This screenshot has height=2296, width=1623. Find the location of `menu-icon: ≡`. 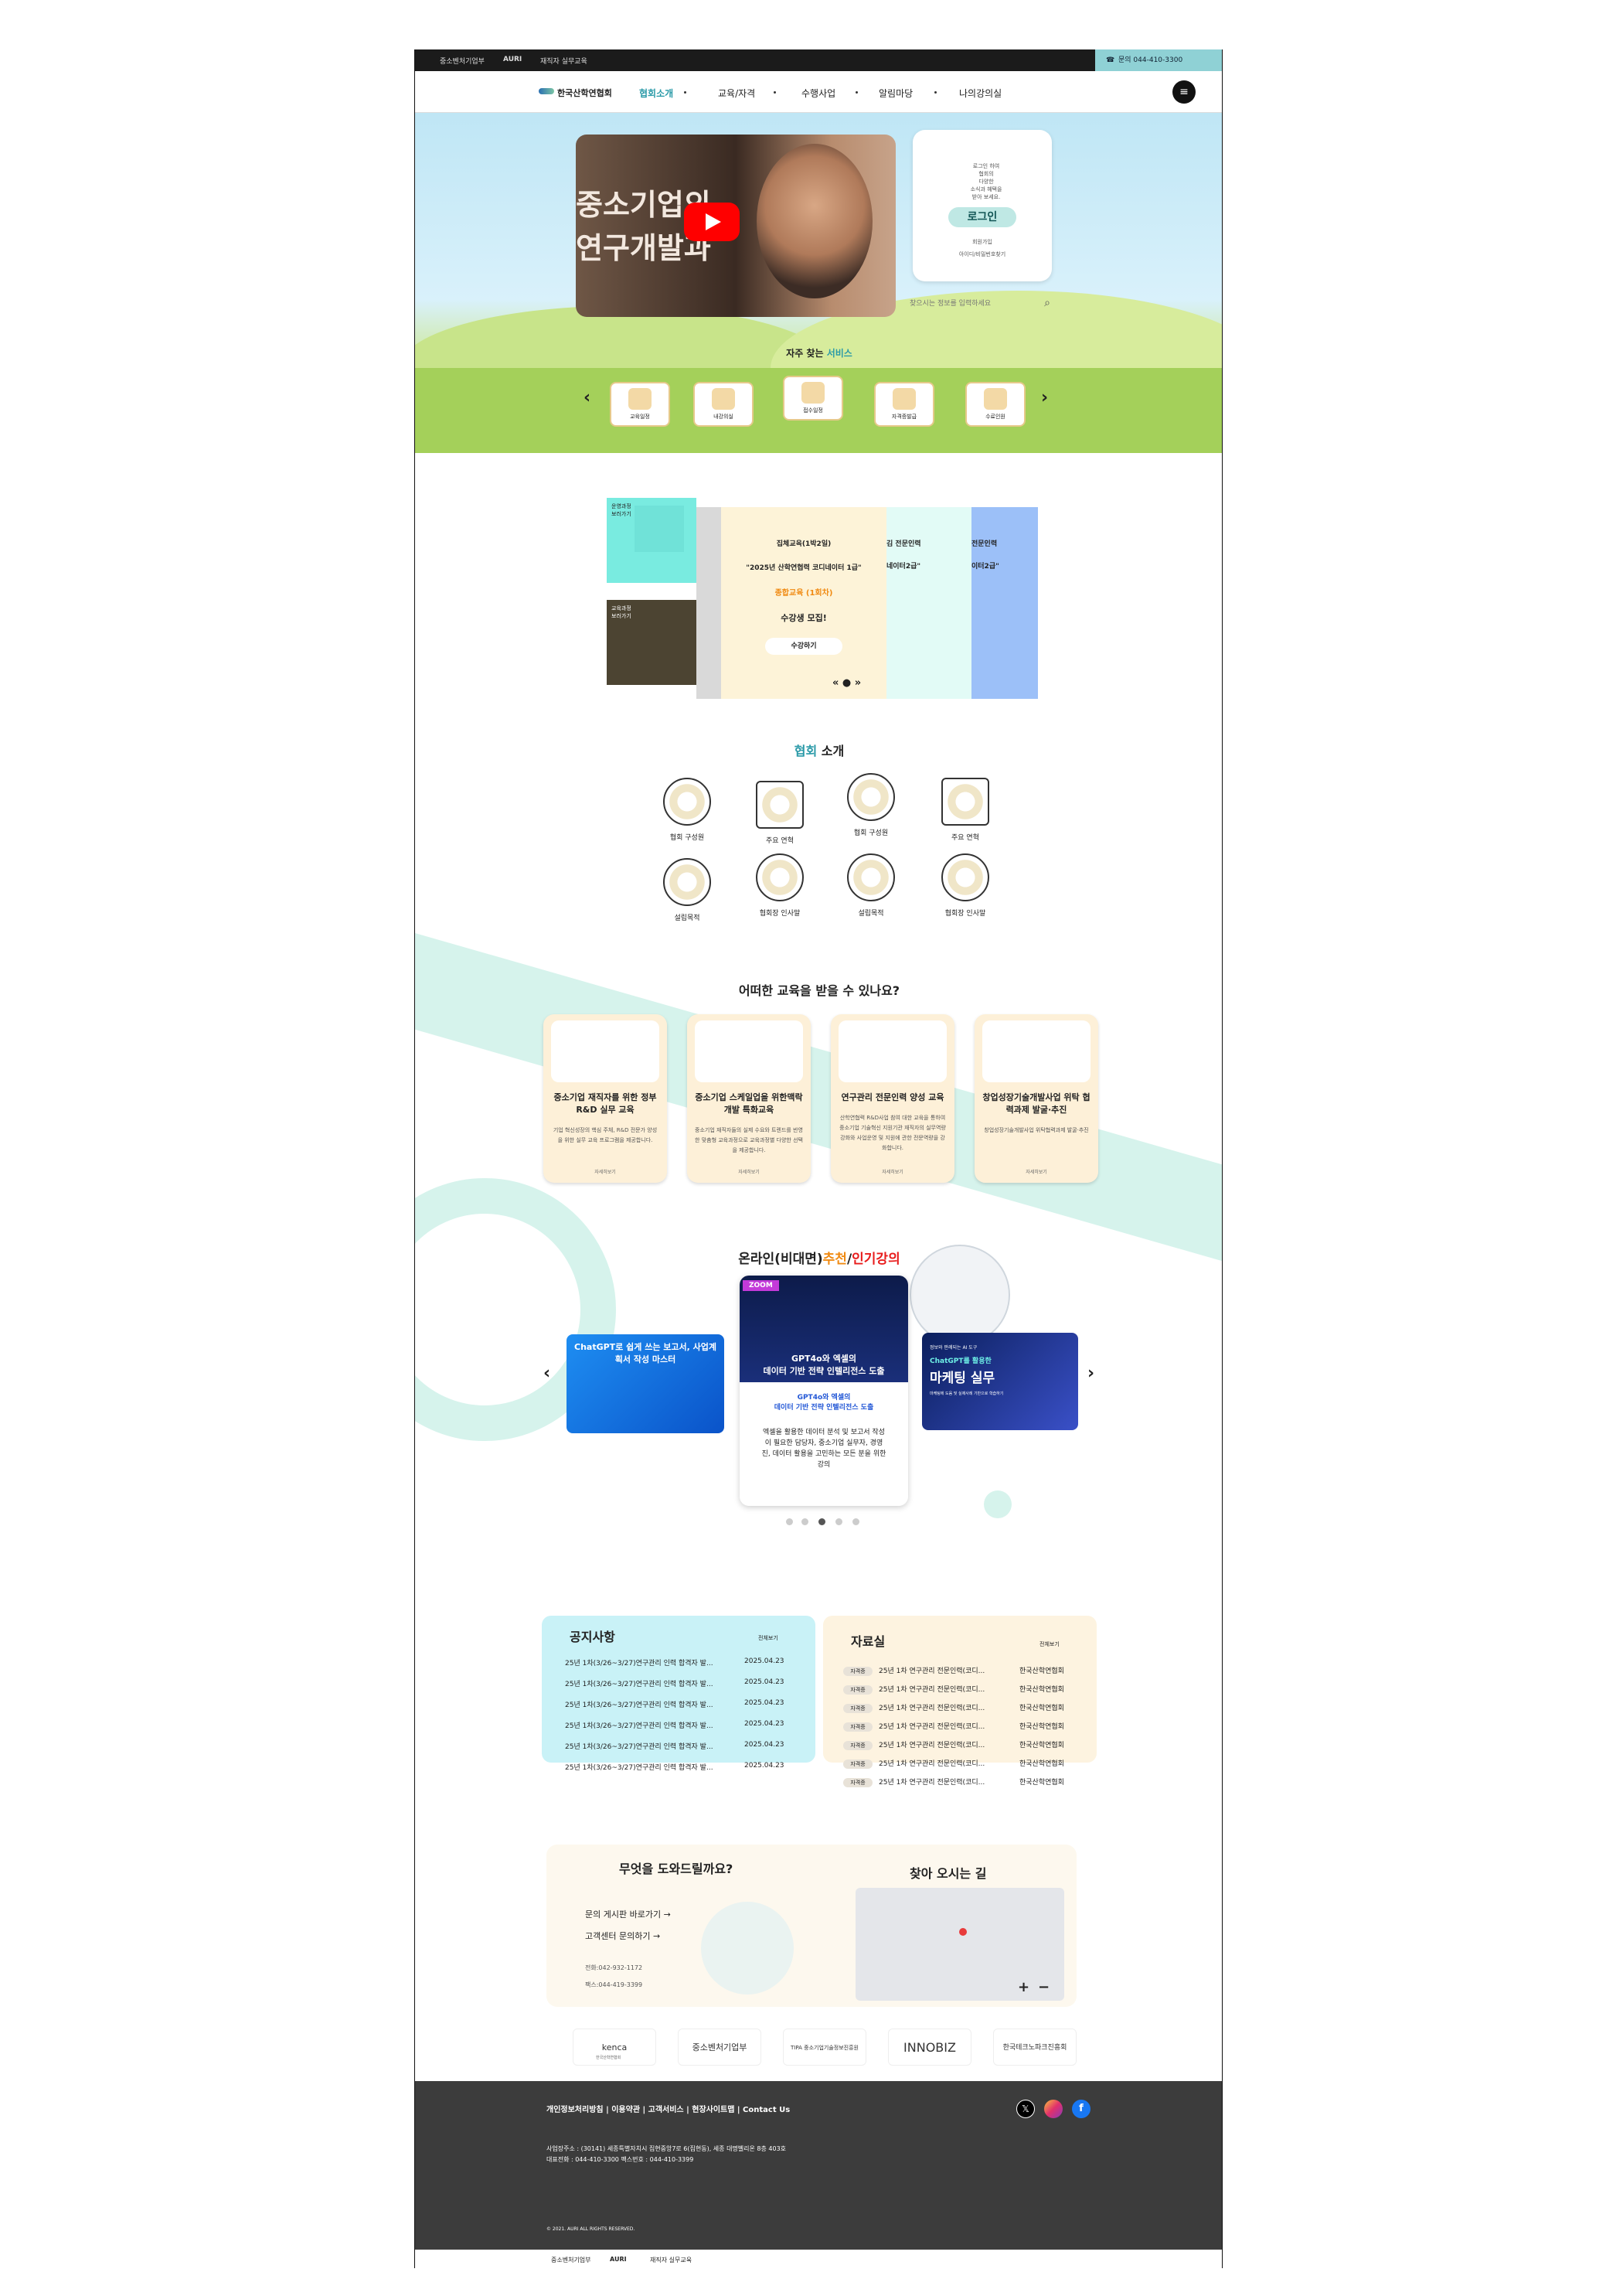

menu-icon: ≡ is located at coordinates (1184, 92).